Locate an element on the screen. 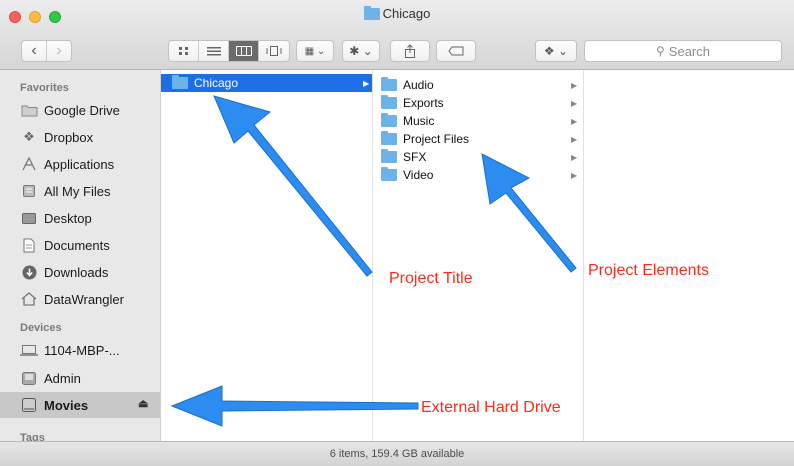 The width and height of the screenshot is (794, 466). arrange-button: ▦ ⌄ is located at coordinates (315, 51).